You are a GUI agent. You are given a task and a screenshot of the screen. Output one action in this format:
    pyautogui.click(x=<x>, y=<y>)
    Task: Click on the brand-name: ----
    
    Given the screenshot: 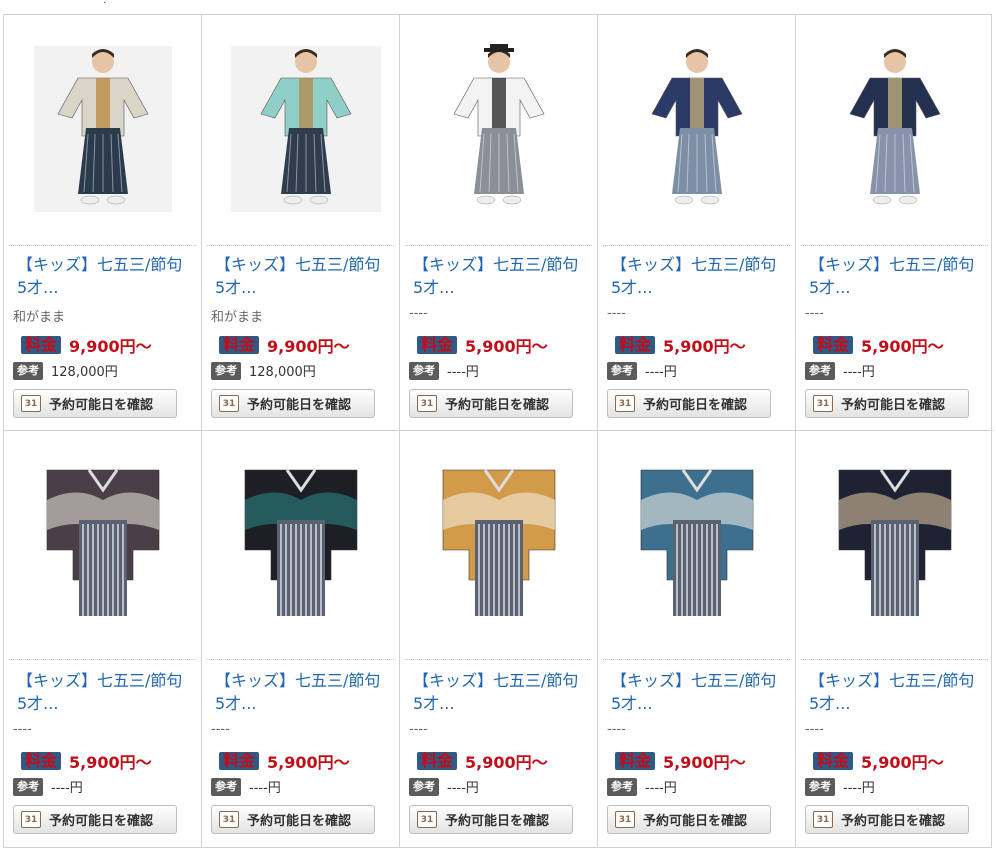 What is the action you would take?
    pyautogui.click(x=616, y=313)
    